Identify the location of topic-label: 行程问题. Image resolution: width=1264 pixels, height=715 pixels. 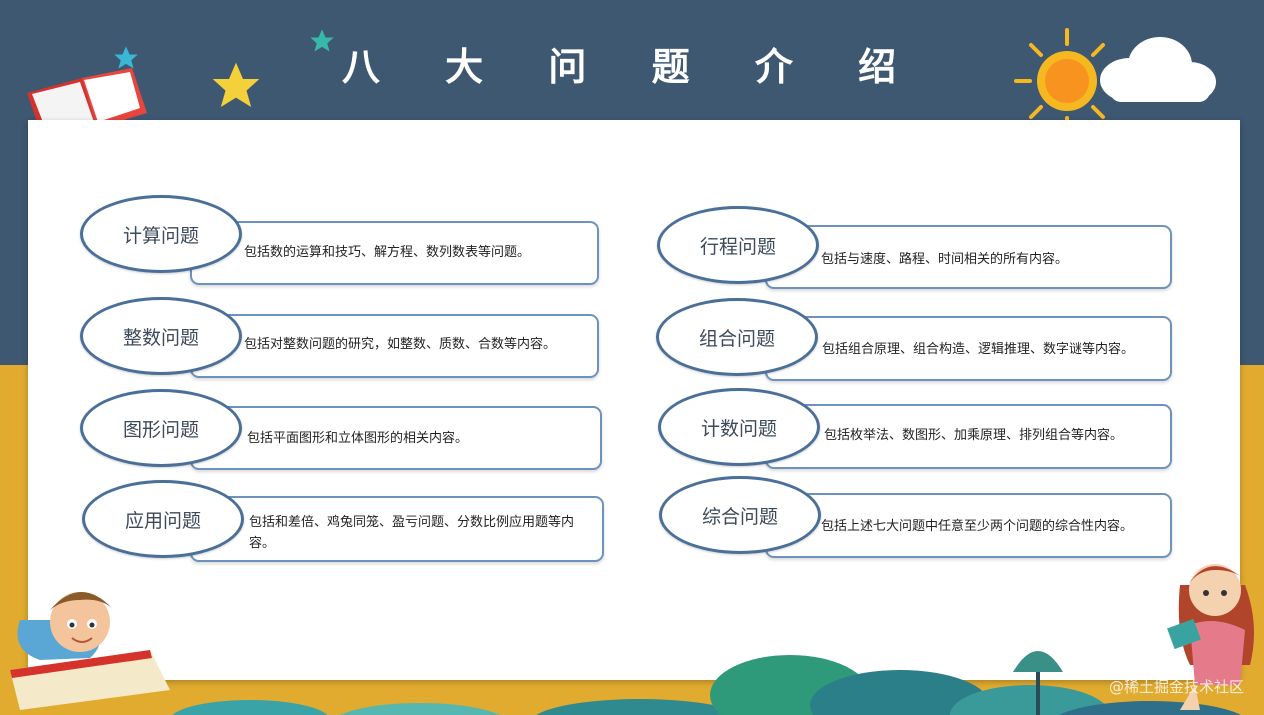
(738, 245).